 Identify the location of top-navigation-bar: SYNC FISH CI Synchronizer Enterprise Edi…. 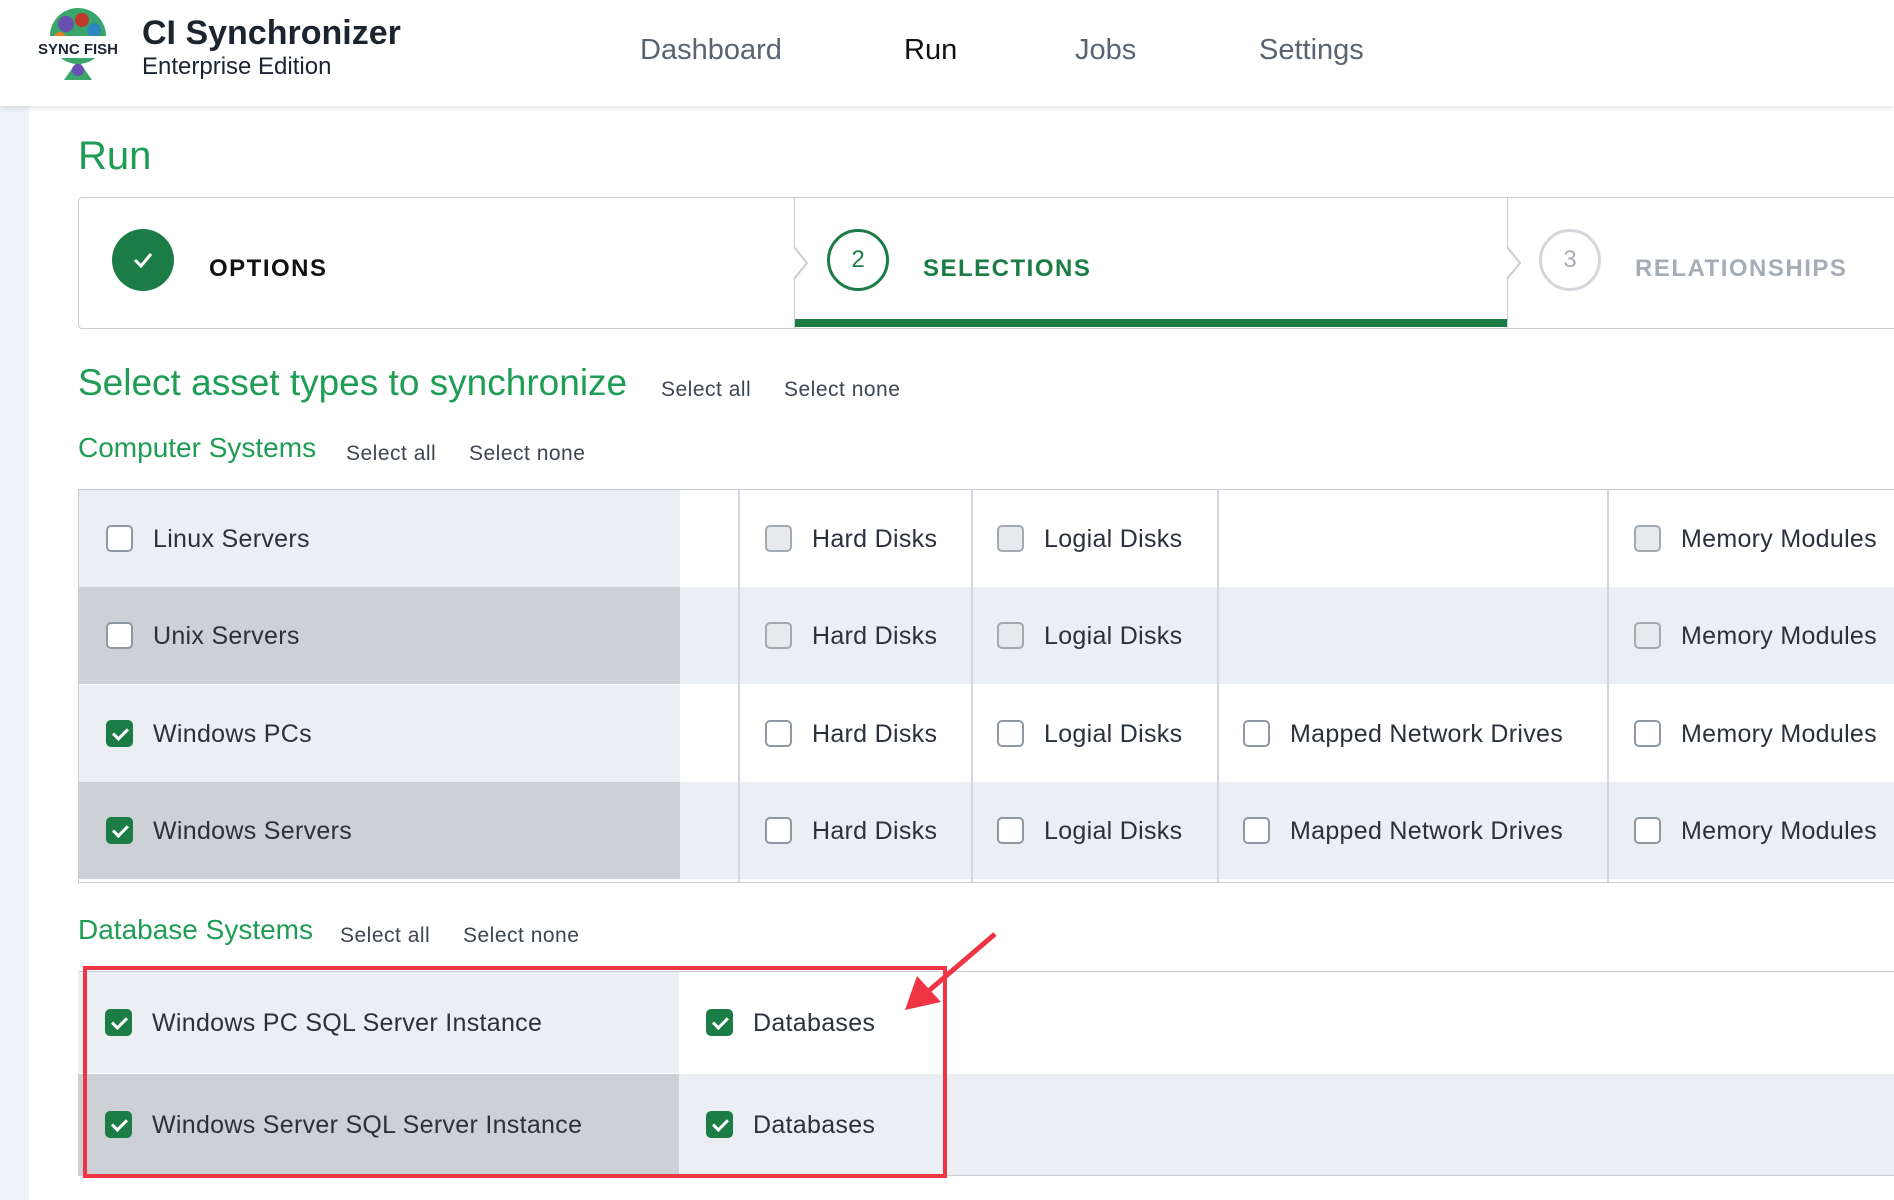
(947, 53).